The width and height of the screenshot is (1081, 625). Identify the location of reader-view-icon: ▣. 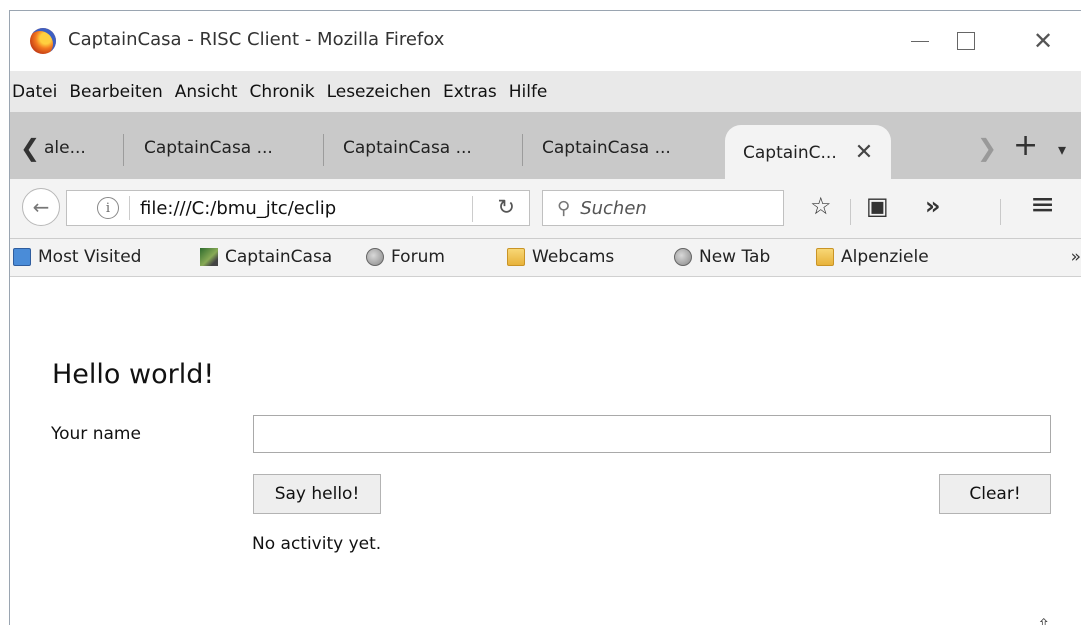
(877, 206).